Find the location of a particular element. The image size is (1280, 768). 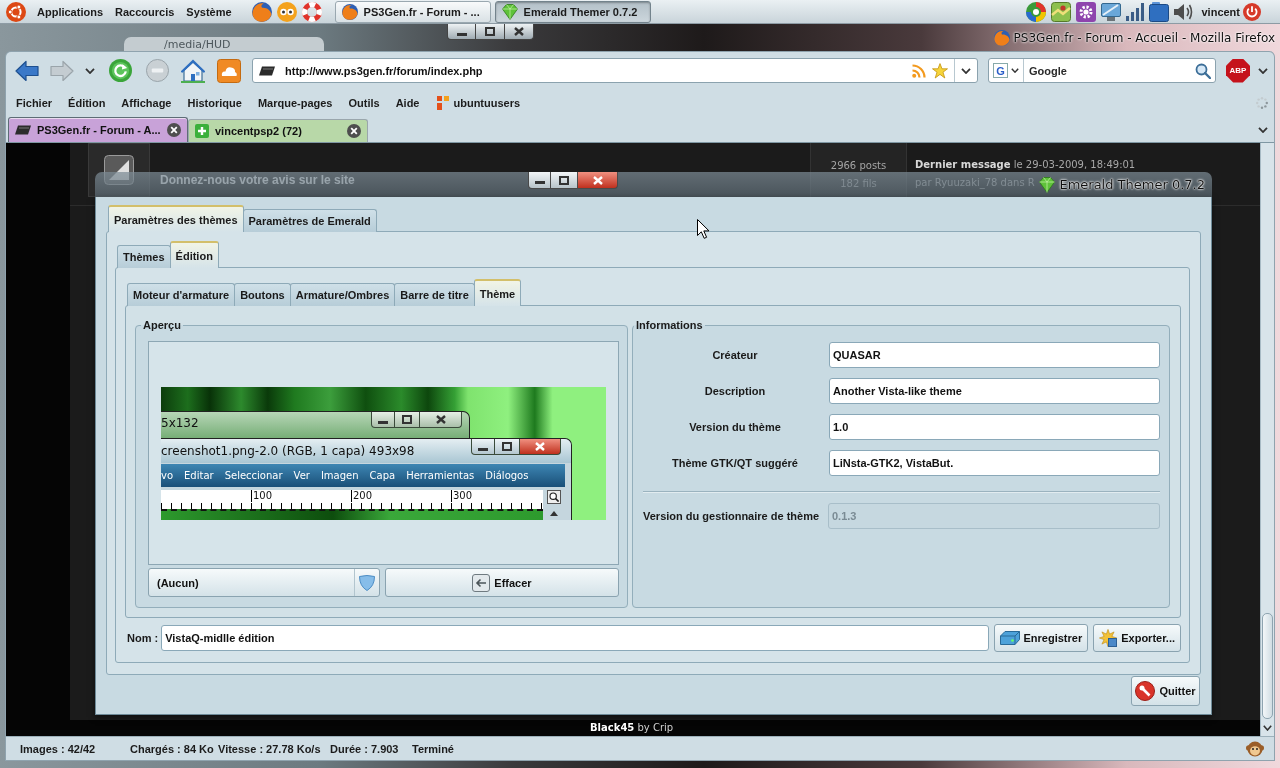

quit-button: Quitter is located at coordinates (1165, 691).